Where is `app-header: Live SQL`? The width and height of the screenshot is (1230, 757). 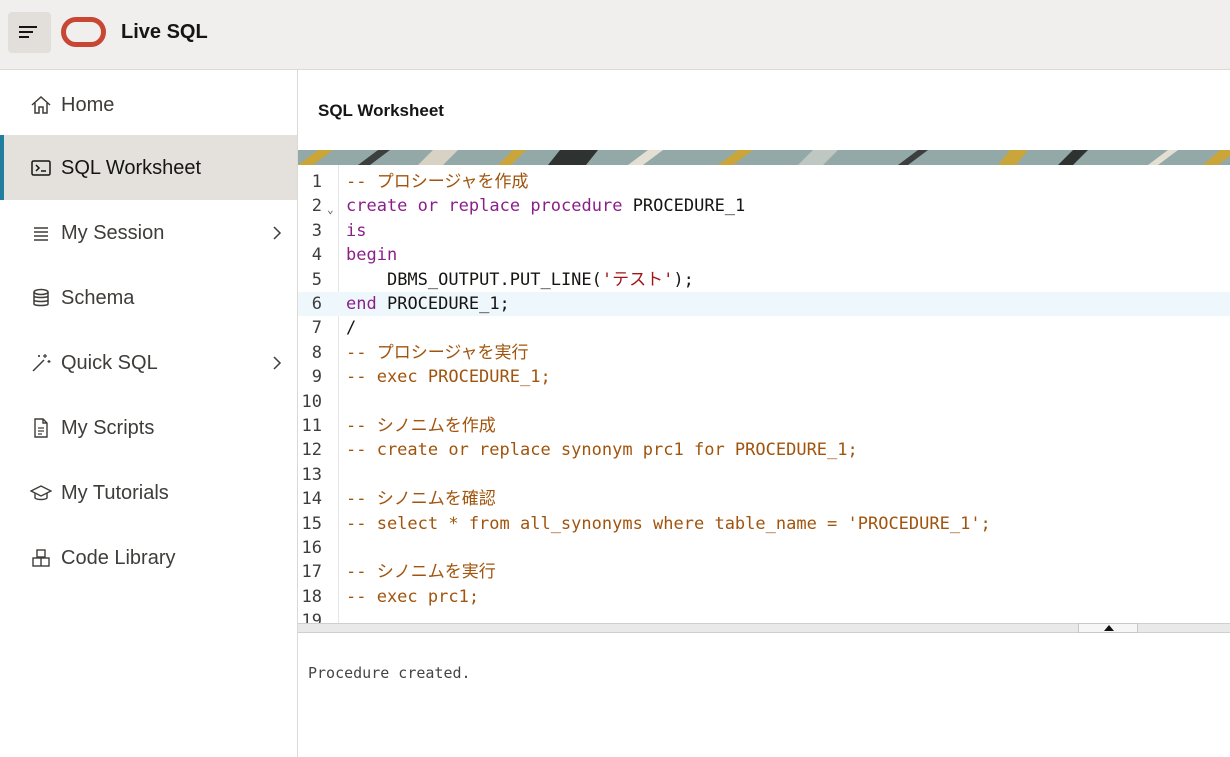
app-header: Live SQL is located at coordinates (615, 35).